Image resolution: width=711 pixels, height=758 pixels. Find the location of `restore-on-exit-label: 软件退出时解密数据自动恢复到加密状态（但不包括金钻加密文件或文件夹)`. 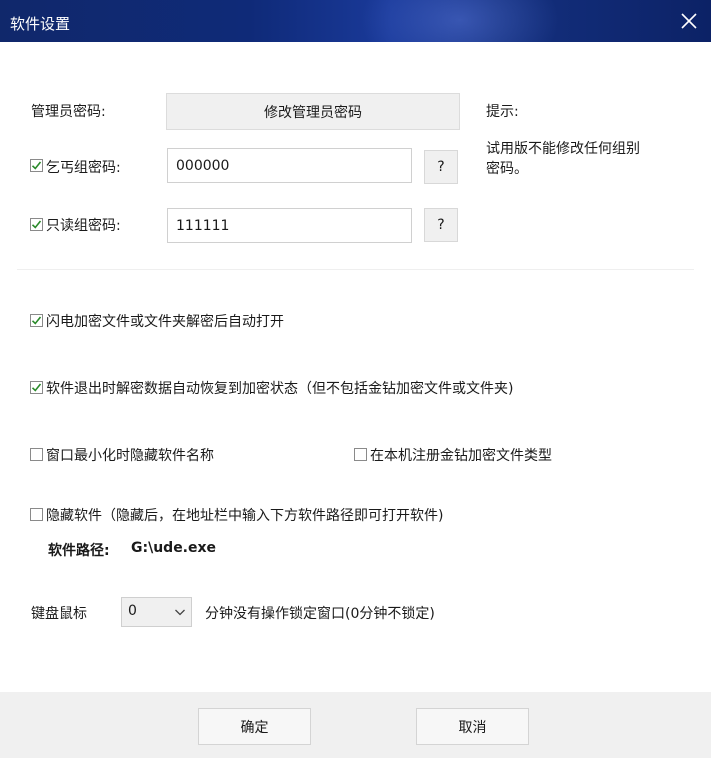

restore-on-exit-label: 软件退出时解密数据自动恢复到加密状态（但不包括金钻加密文件或文件夹) is located at coordinates (280, 389).